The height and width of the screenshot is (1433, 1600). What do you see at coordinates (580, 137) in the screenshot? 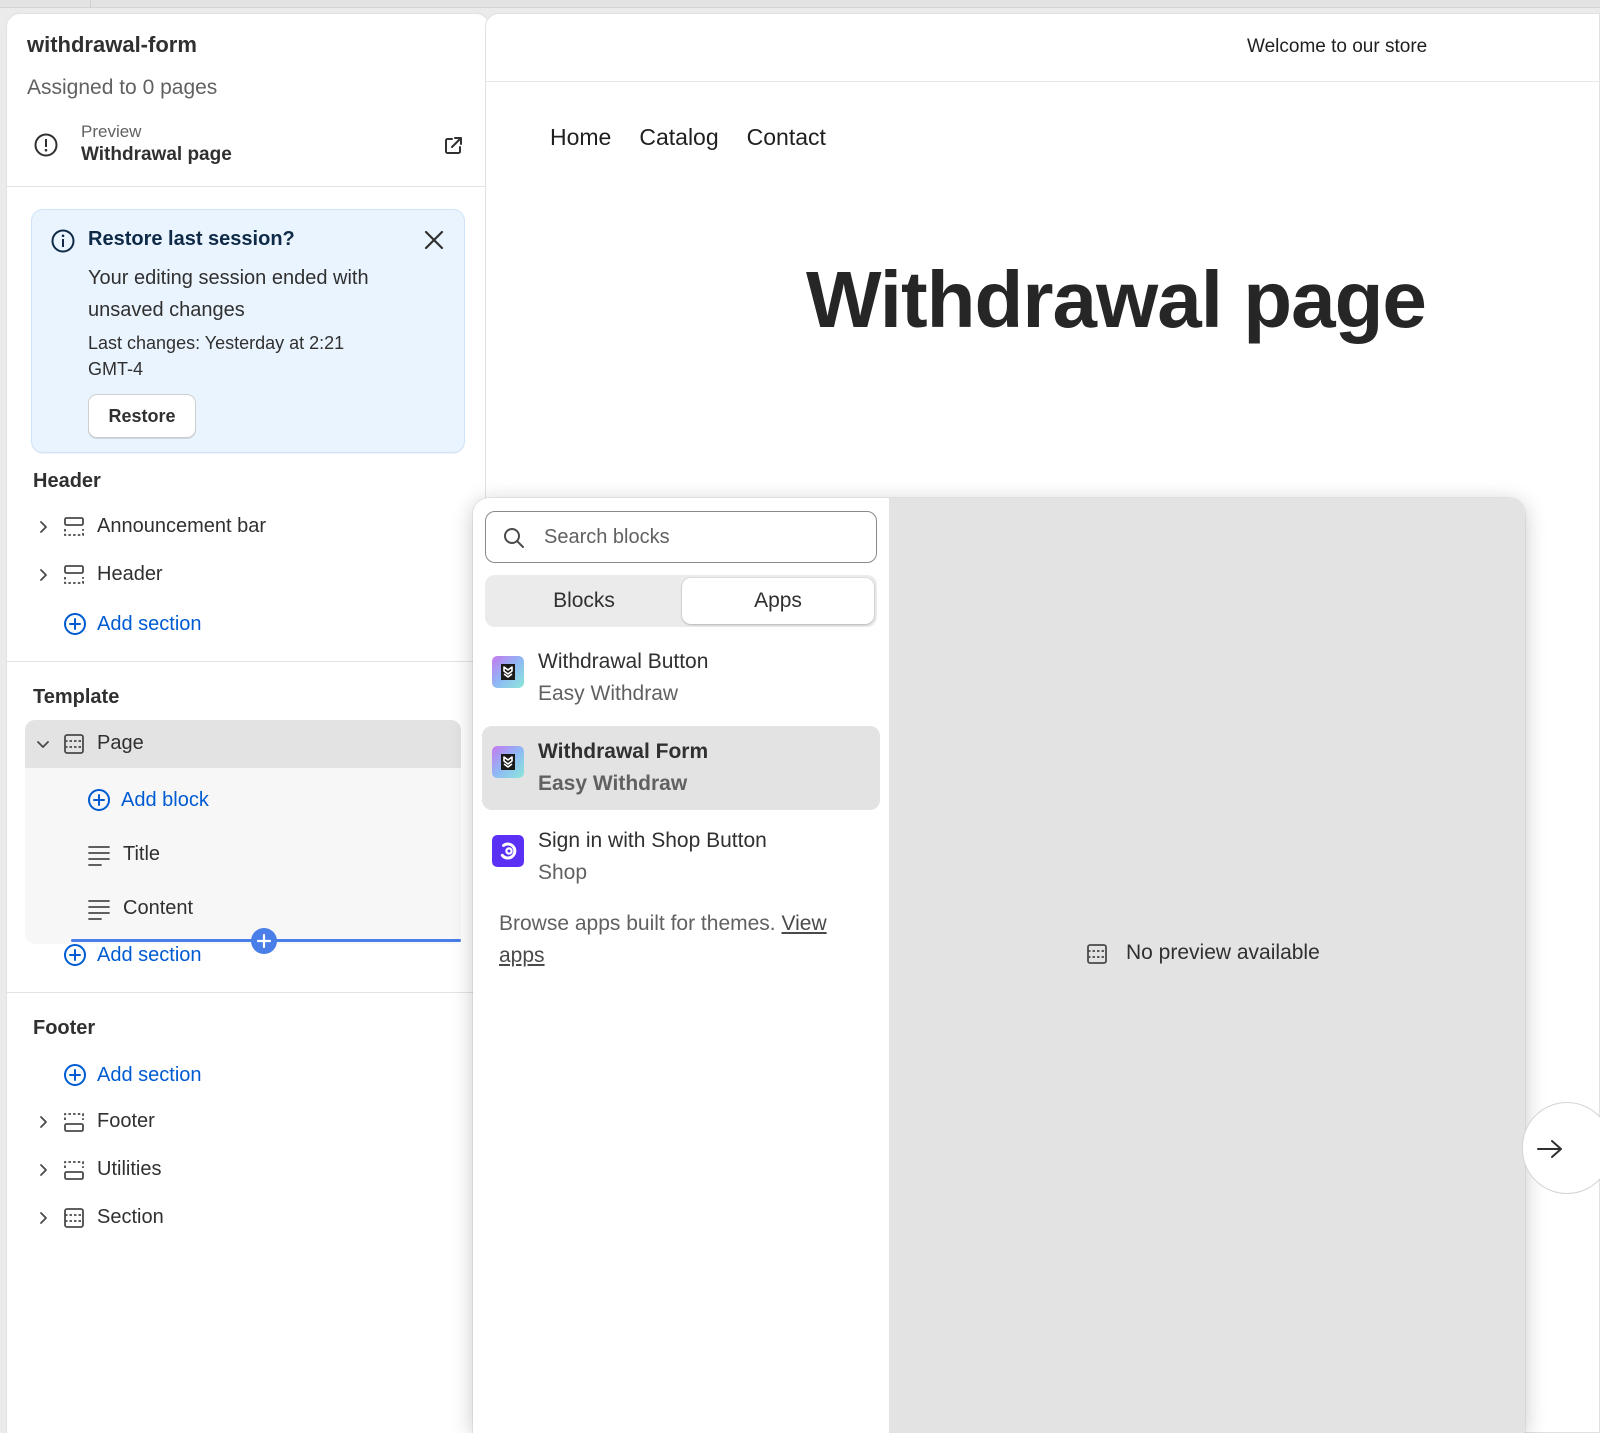
I see `nav-link-home: Home` at bounding box center [580, 137].